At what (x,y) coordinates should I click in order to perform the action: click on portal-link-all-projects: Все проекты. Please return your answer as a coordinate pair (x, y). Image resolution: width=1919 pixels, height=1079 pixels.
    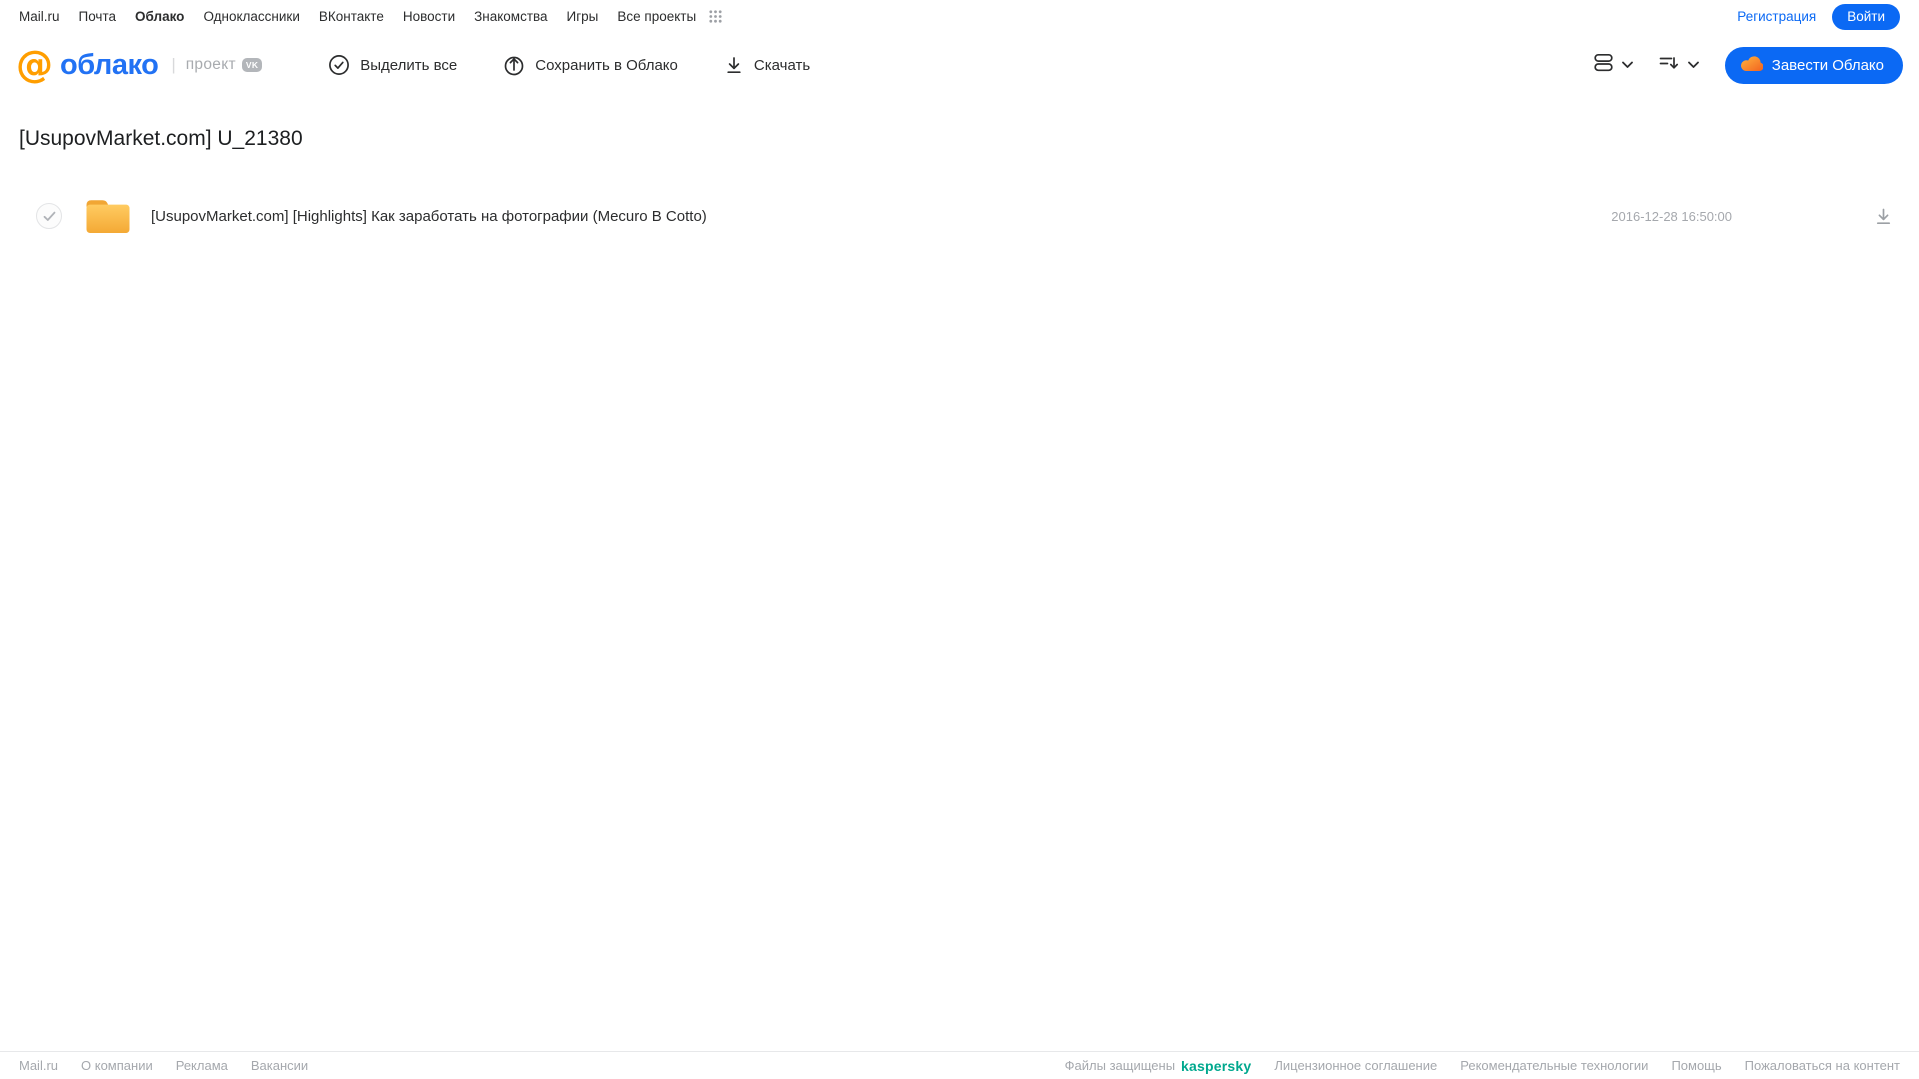
    Looking at the image, I should click on (656, 16).